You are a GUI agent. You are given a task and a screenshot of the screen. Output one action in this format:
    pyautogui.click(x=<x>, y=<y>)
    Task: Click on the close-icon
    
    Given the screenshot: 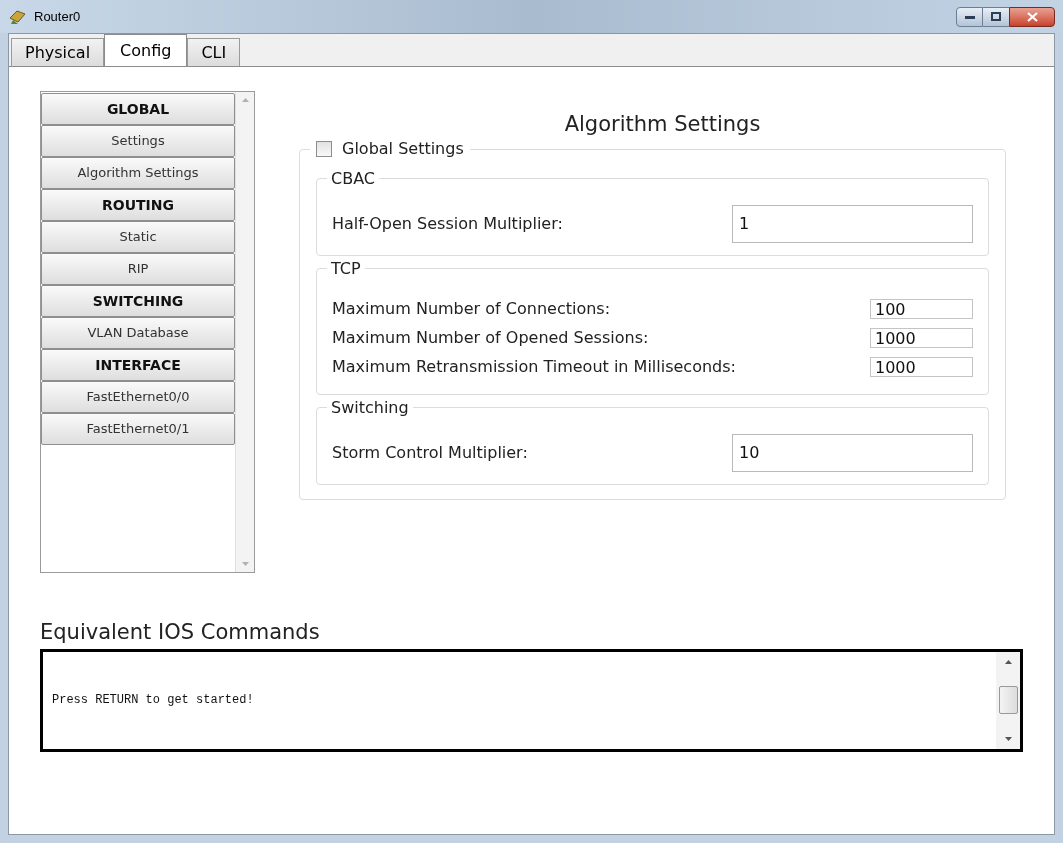 What is the action you would take?
    pyautogui.click(x=1032, y=16)
    